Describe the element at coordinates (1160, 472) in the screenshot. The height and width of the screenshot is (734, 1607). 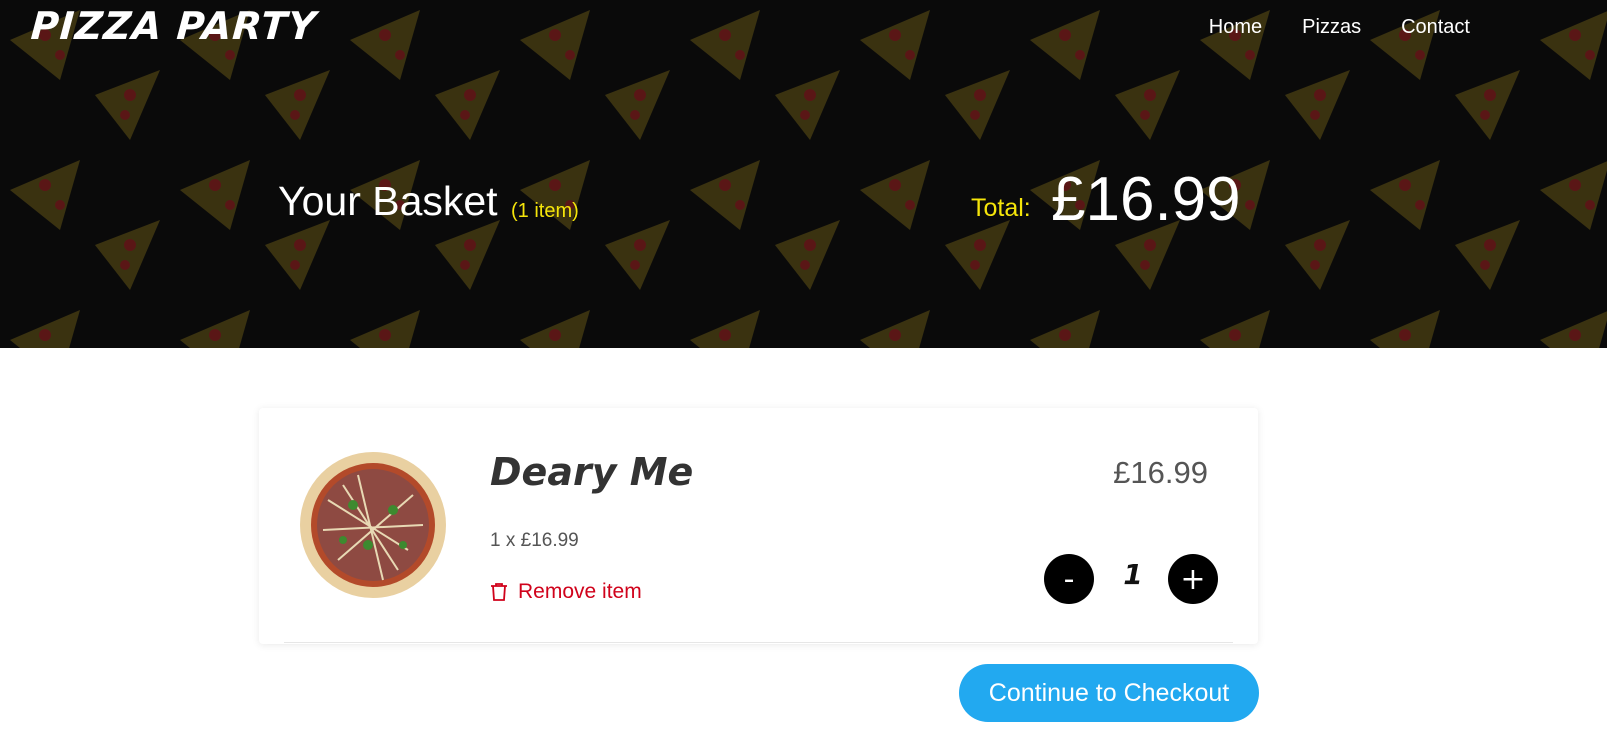
I see `item-line-price: £16.99` at that location.